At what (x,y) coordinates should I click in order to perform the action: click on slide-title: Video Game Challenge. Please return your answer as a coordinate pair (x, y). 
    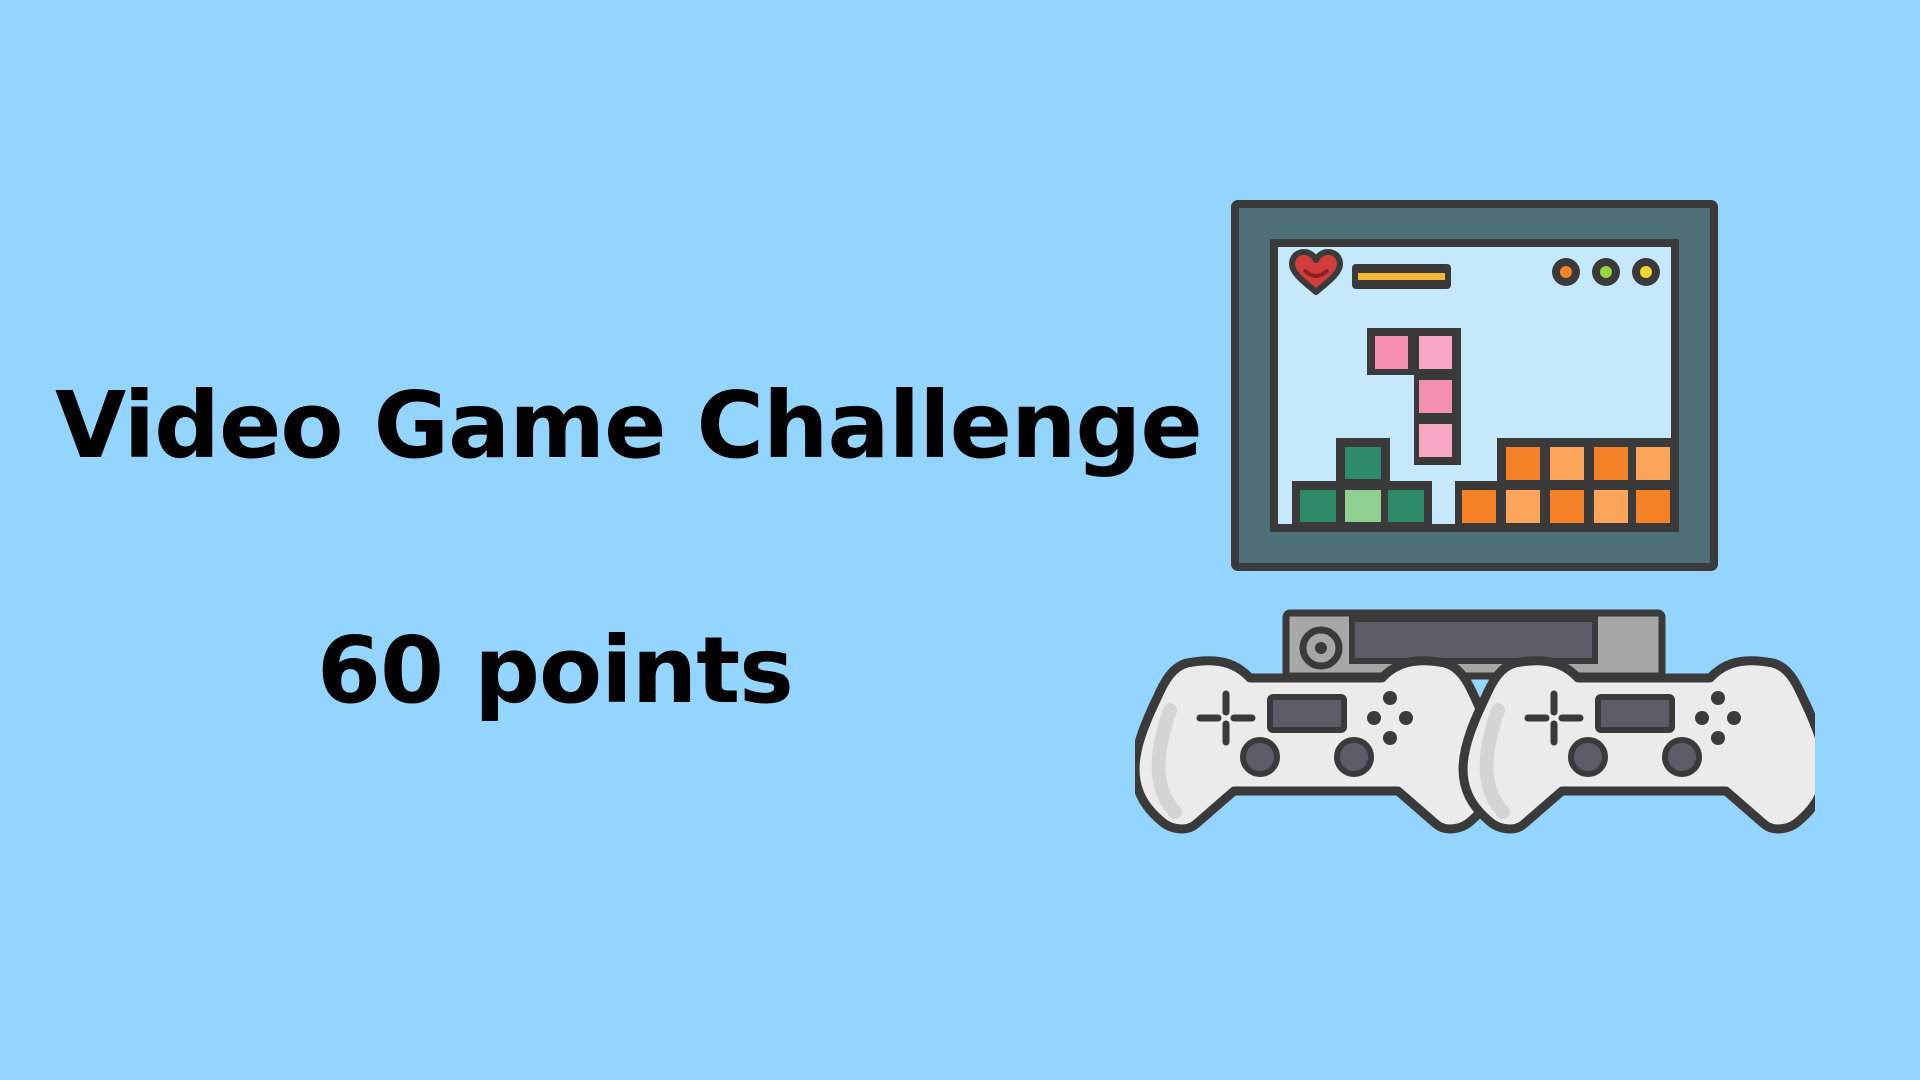
    Looking at the image, I should click on (629, 425).